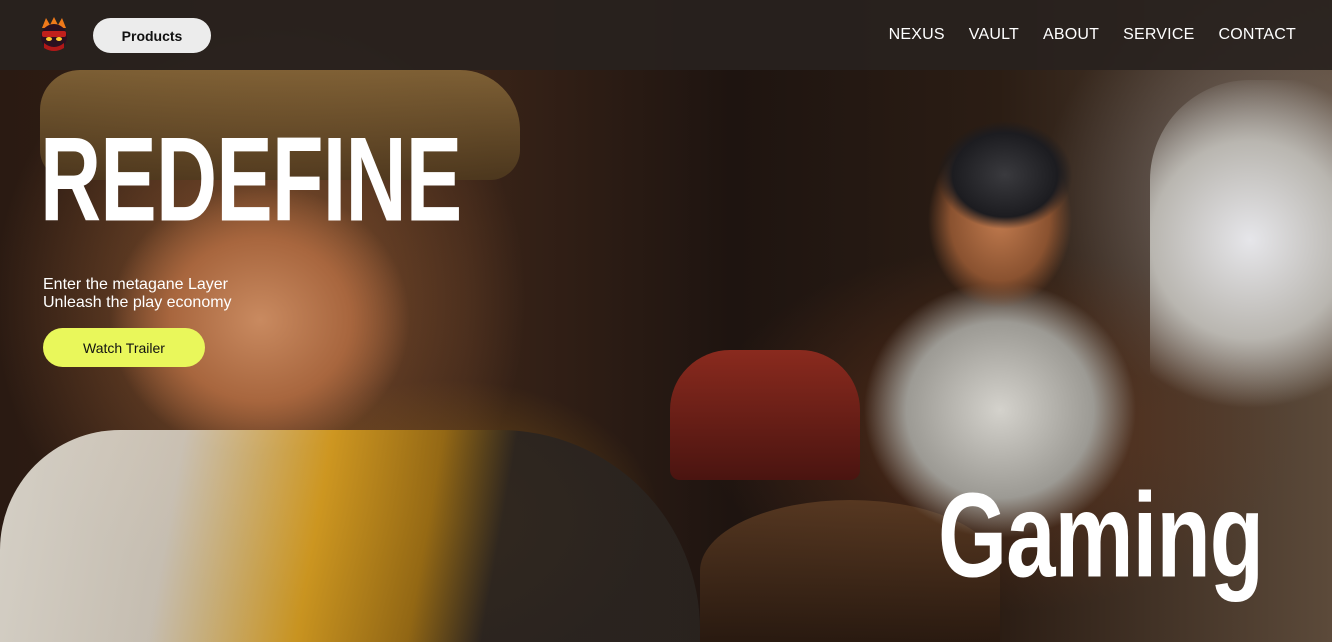 The width and height of the screenshot is (1332, 642). What do you see at coordinates (136, 284) in the screenshot?
I see `hero-subtext-line-1: Enter the metagane Layer` at bounding box center [136, 284].